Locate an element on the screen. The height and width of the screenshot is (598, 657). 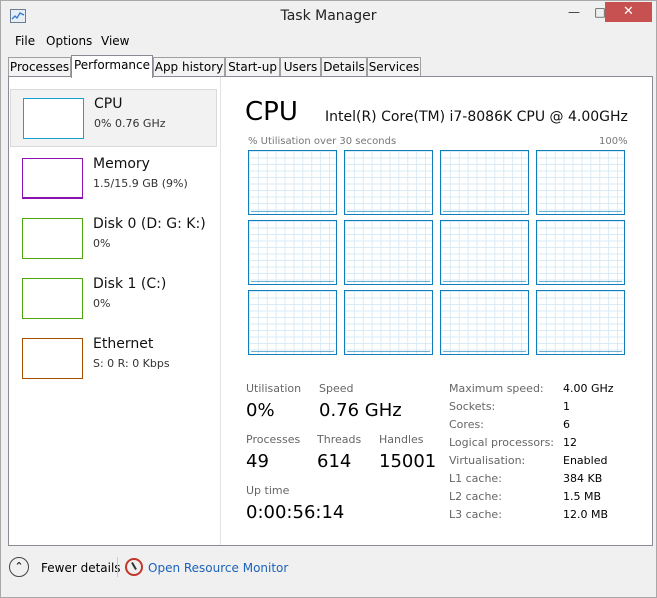
info-row: L1 cache: 384 KB is located at coordinates (549, 481).